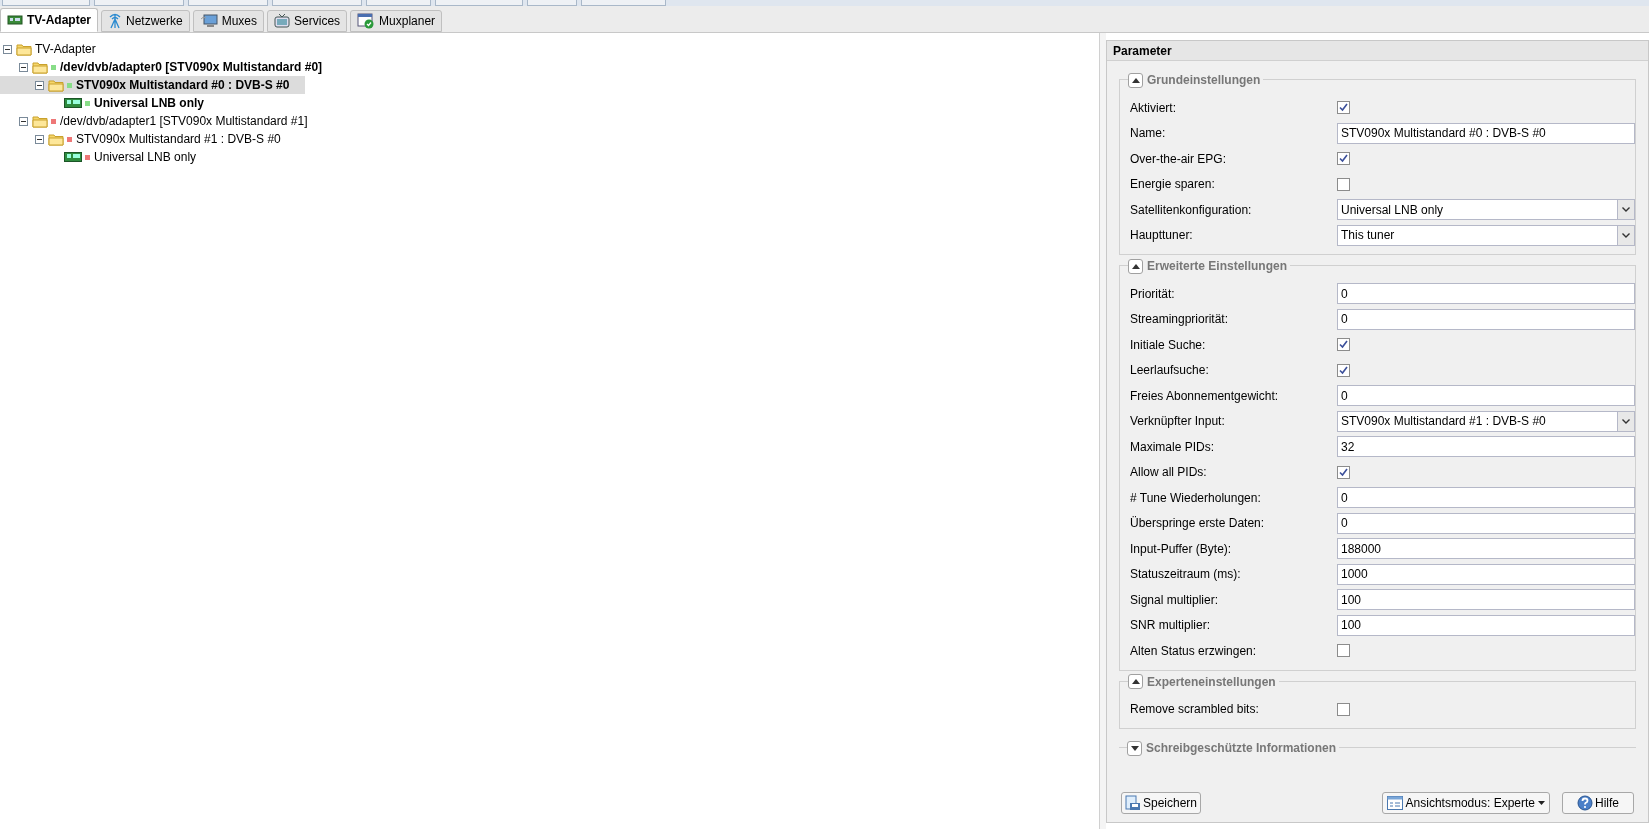  Describe the element at coordinates (1180, 320) in the screenshot. I see `field-label: Streamingpriorität:` at that location.